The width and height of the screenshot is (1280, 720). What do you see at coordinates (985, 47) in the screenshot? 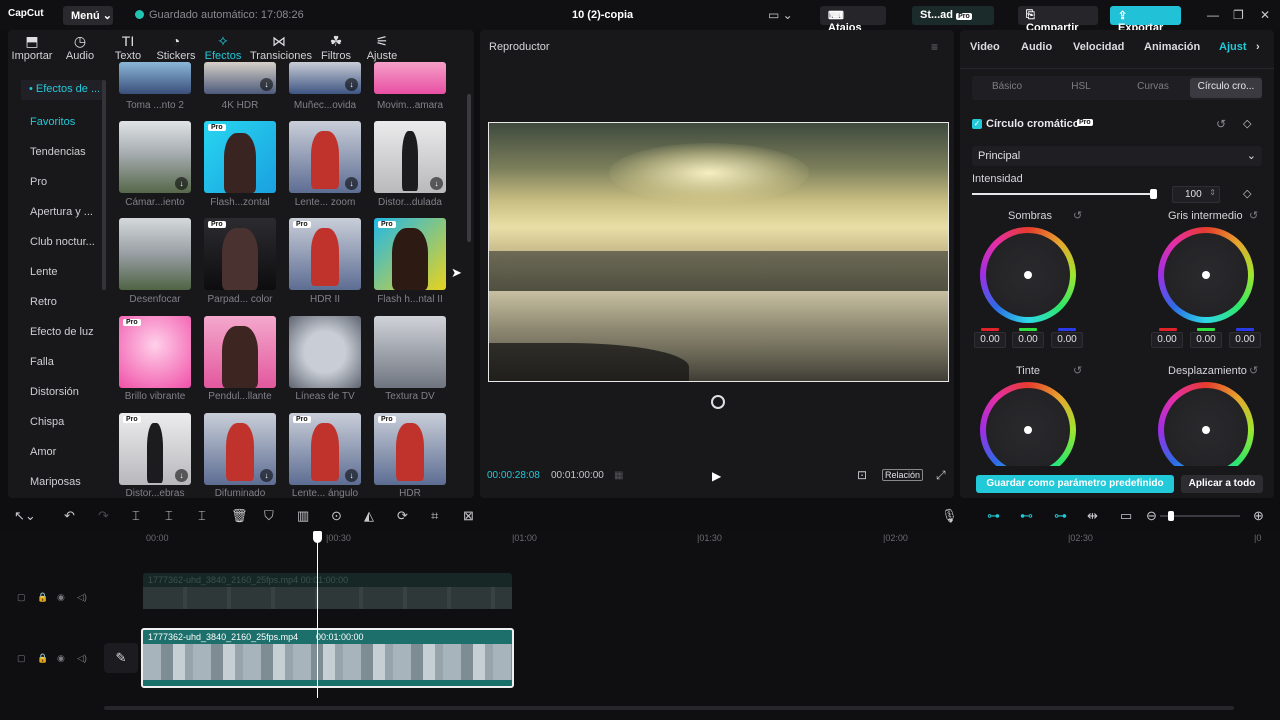
I see `tab-video: Video` at bounding box center [985, 47].